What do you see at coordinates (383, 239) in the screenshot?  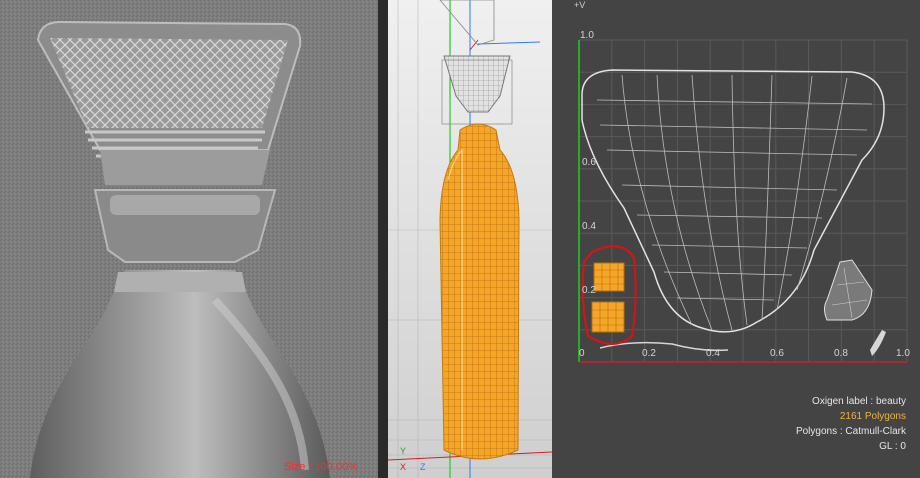 I see `panel-divider` at bounding box center [383, 239].